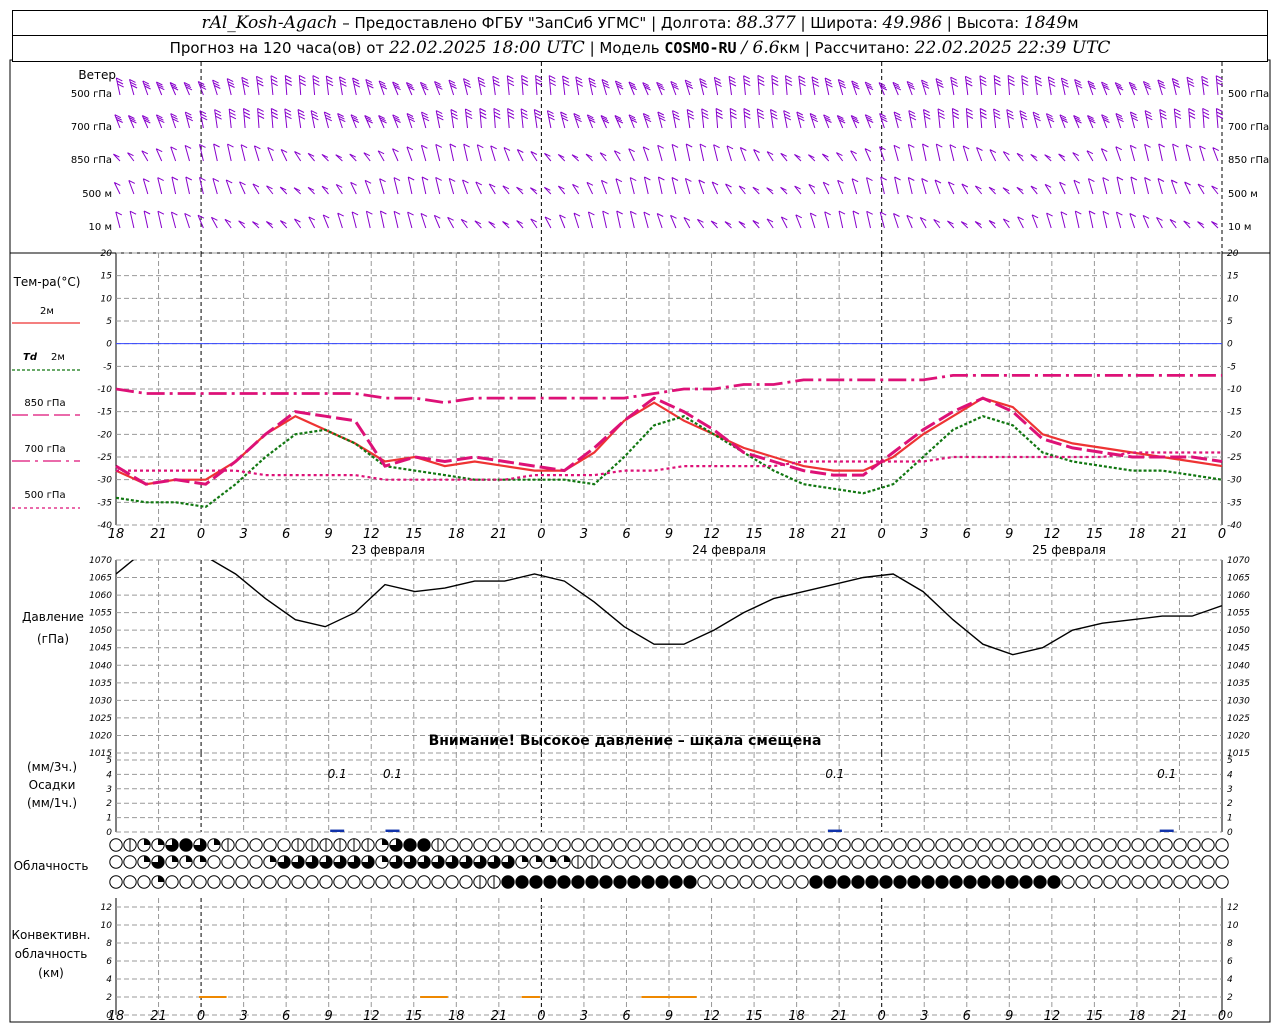  Describe the element at coordinates (1009, 534) in the screenshot. I see `hour-tick-mid: 9` at that location.